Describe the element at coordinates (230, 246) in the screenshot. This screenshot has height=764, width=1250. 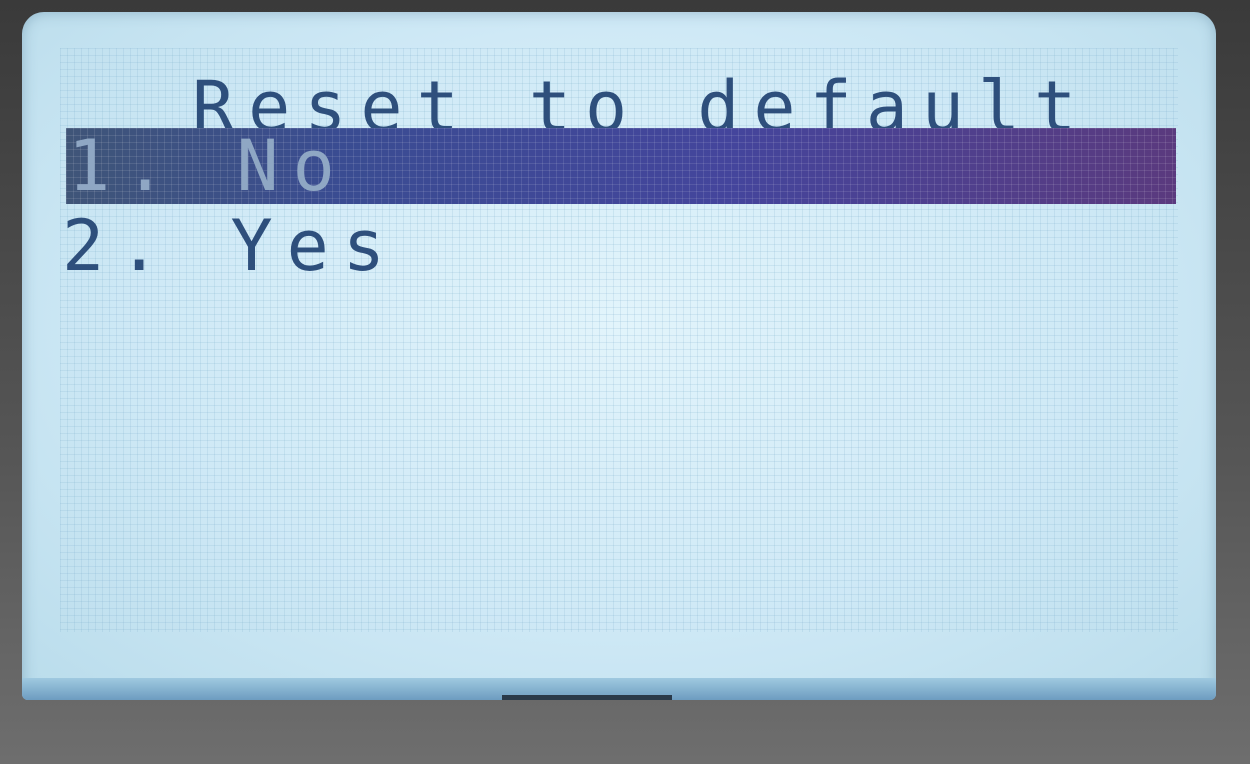
I see `menu-item-label-yes: 2. Yes` at that location.